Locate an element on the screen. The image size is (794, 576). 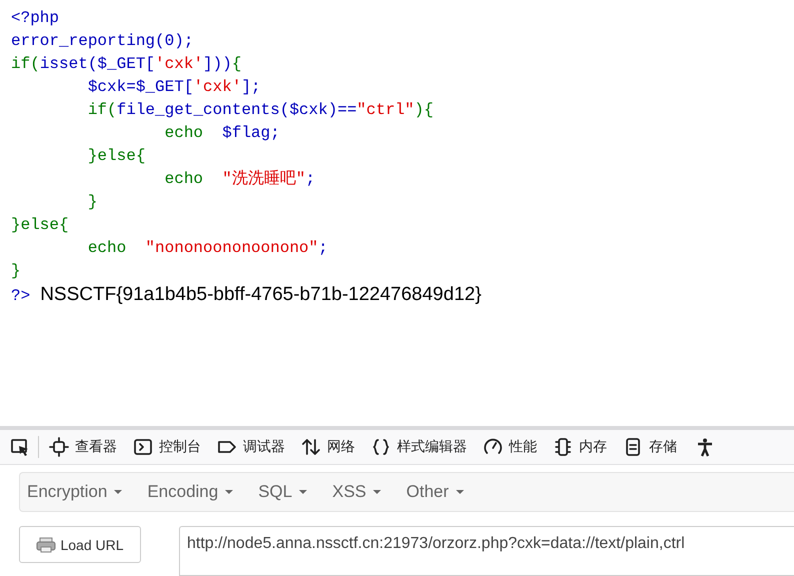
arrows-icon is located at coordinates (311, 447).